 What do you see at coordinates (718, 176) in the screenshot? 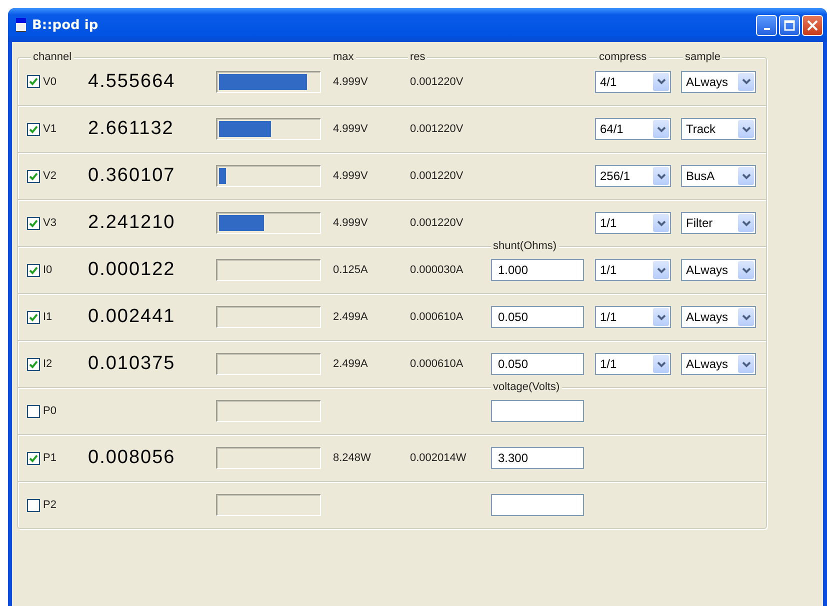
I see `dropdown: BusA` at bounding box center [718, 176].